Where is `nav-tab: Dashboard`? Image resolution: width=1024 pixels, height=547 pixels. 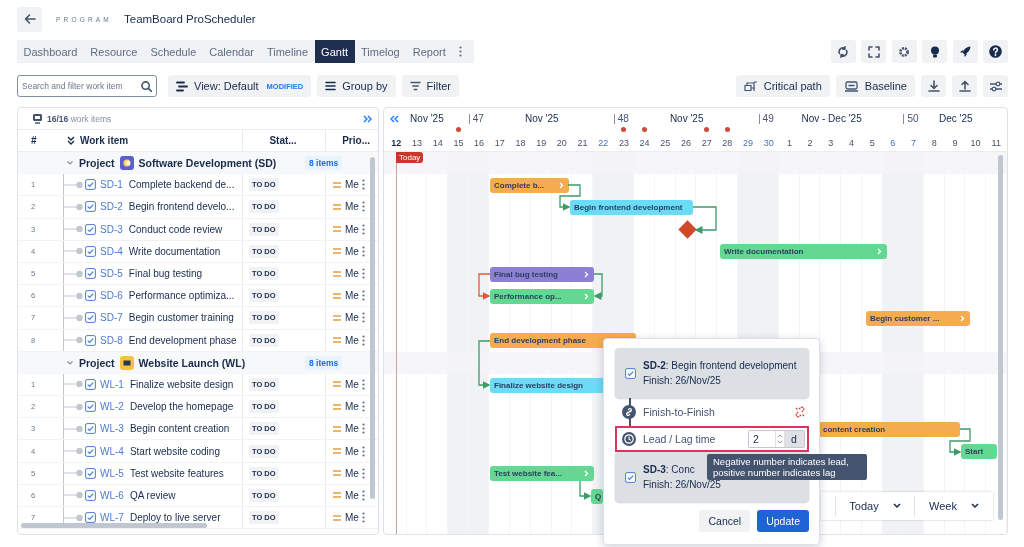 nav-tab: Dashboard is located at coordinates (50, 51).